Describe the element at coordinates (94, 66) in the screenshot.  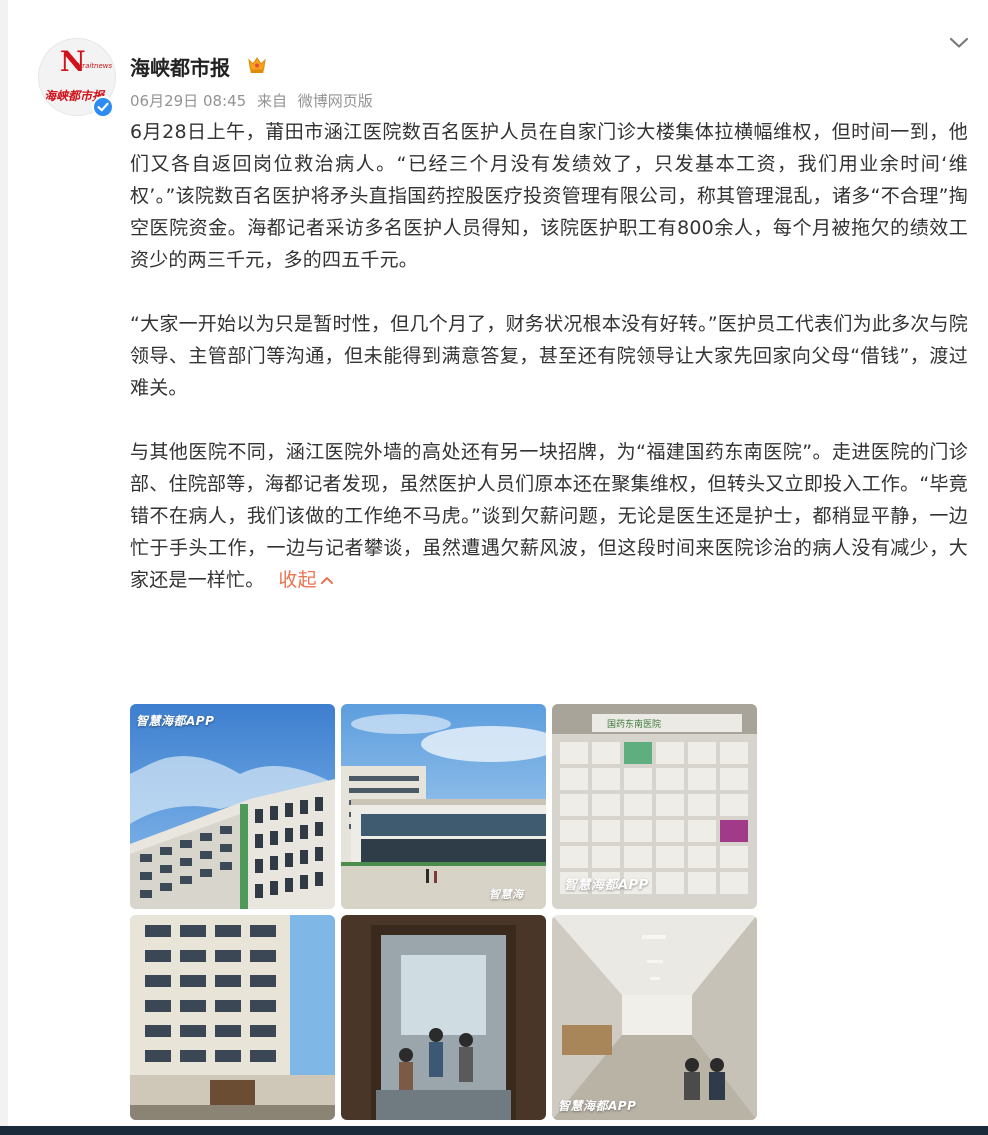
I see `avatar-logo-sub: Straitnews` at that location.